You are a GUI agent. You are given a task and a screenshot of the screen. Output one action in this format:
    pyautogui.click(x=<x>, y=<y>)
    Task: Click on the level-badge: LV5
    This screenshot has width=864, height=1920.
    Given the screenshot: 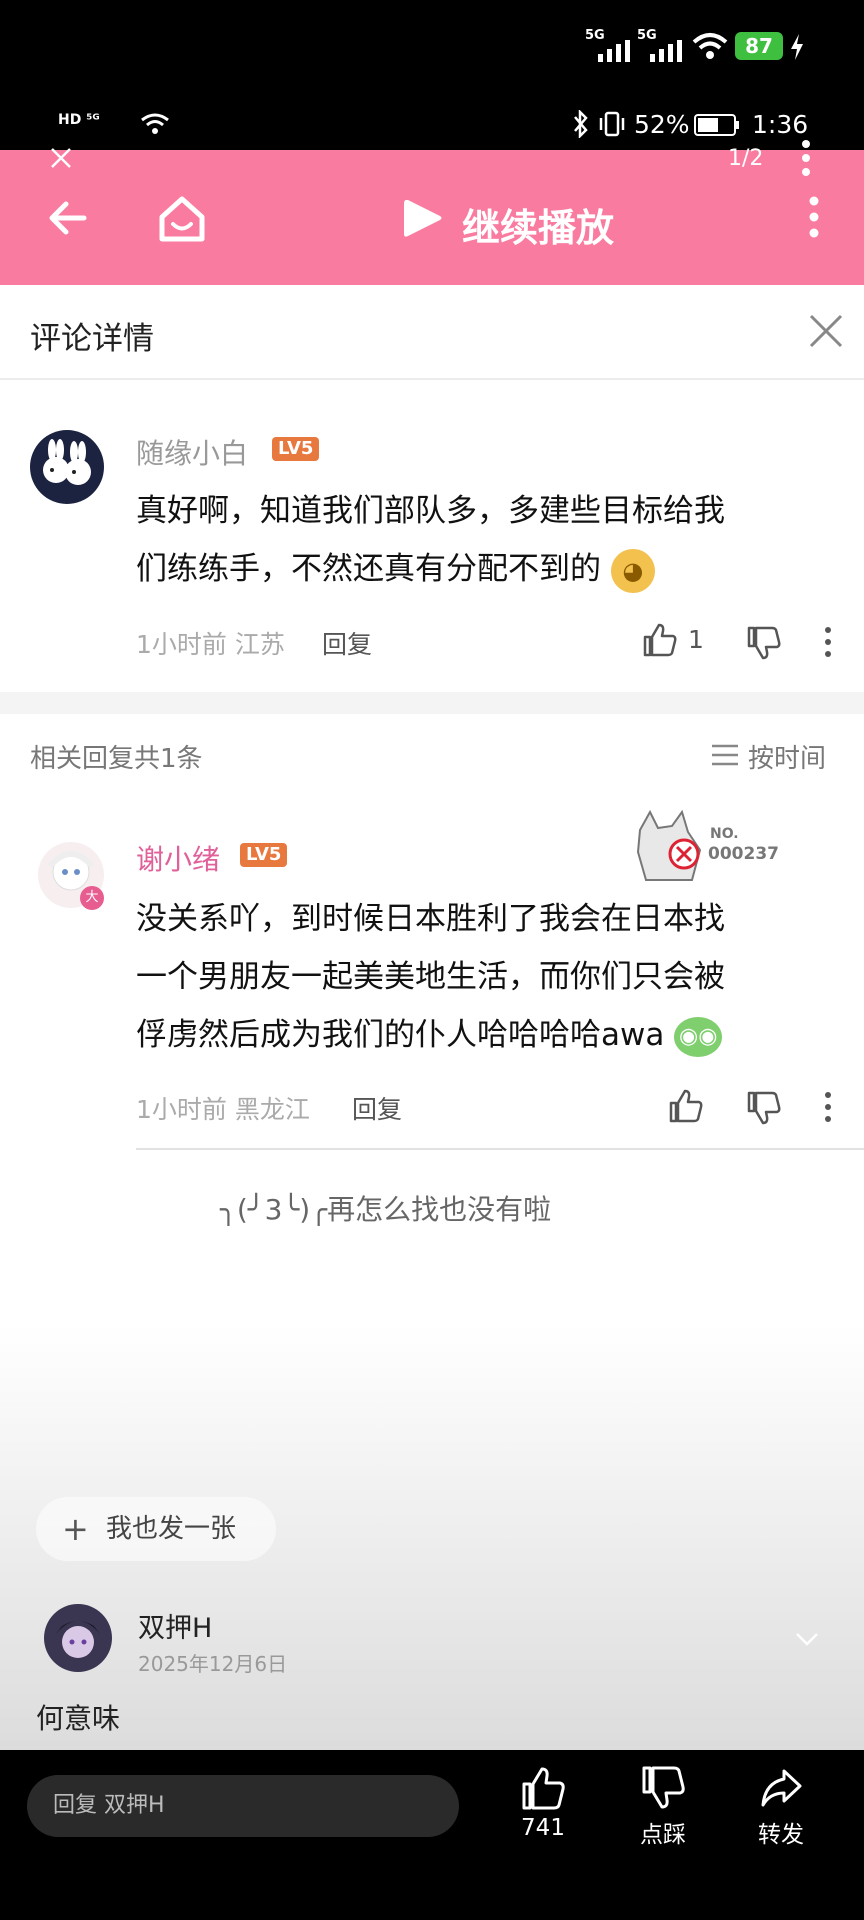 What is the action you would take?
    pyautogui.click(x=296, y=449)
    